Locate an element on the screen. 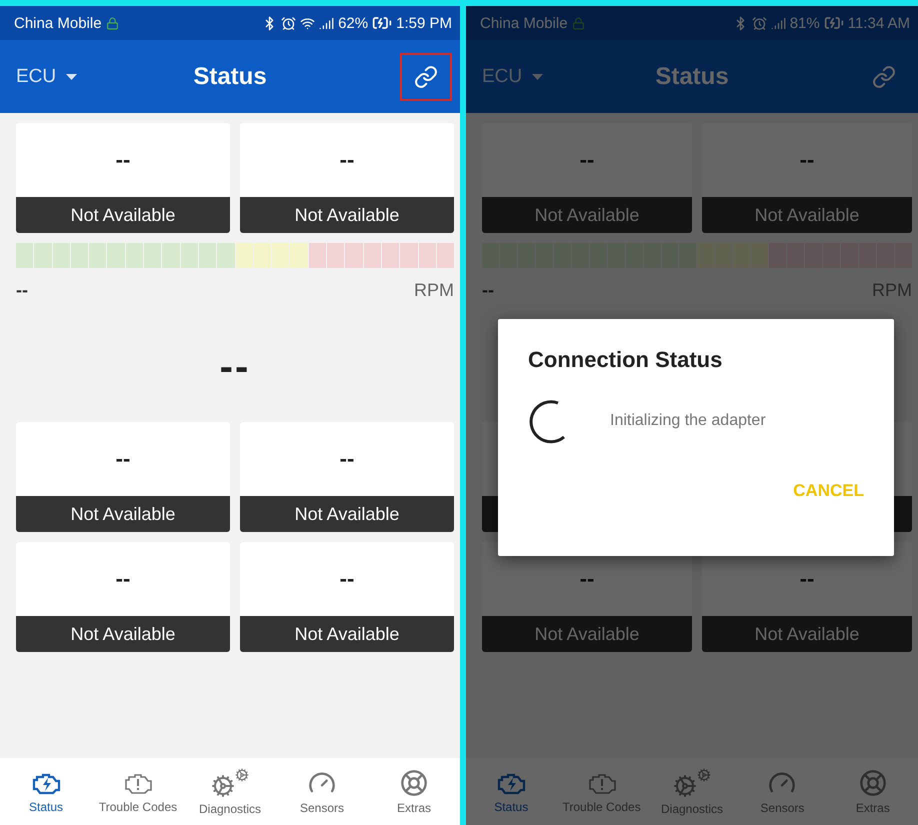  cancel-button: CANCEL is located at coordinates (828, 491).